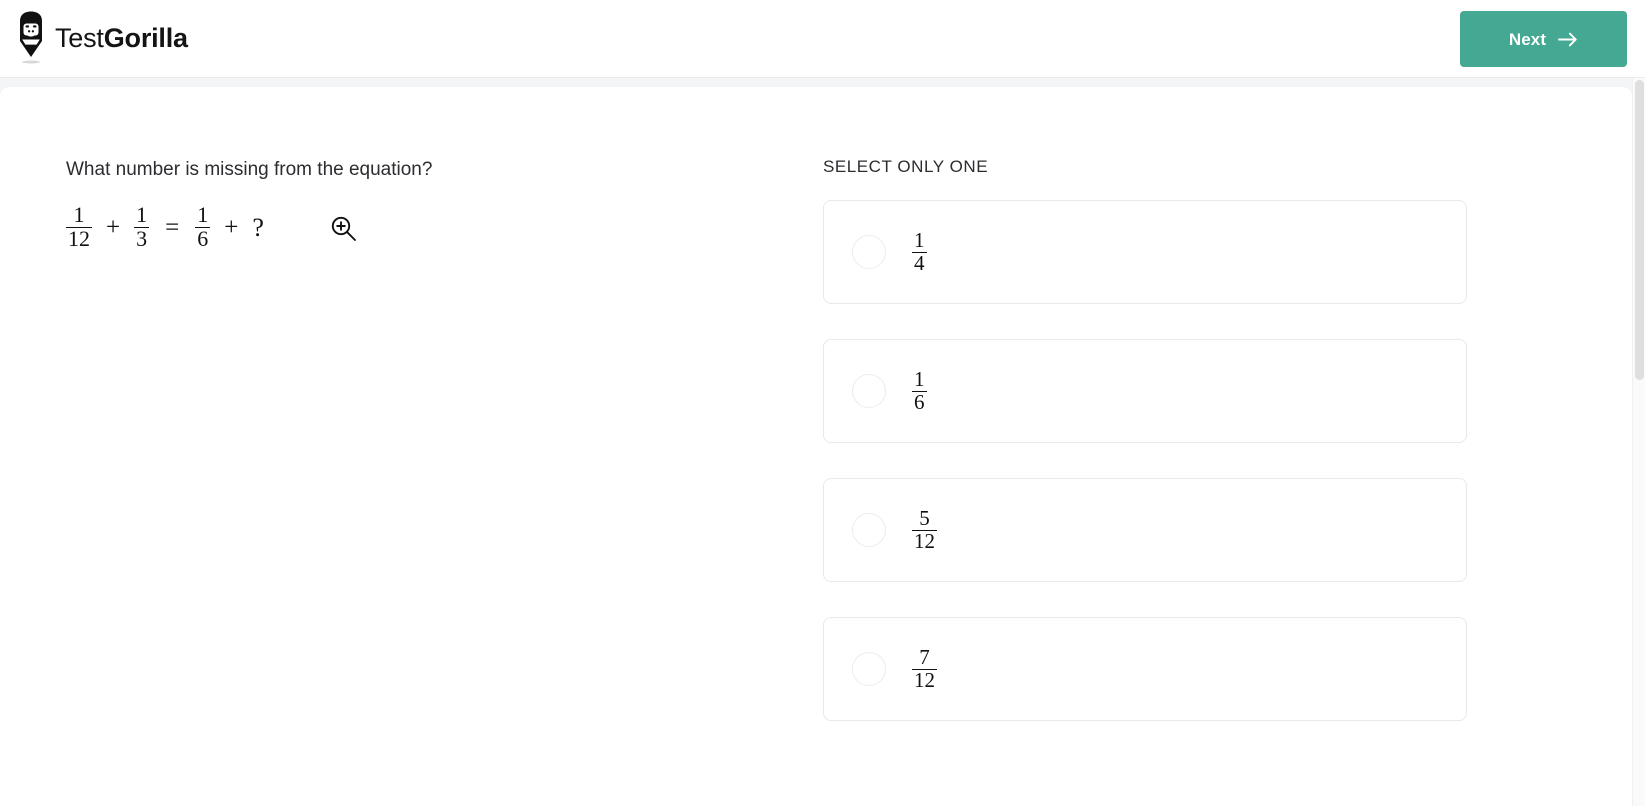 The height and width of the screenshot is (806, 1645). What do you see at coordinates (1145, 252) in the screenshot?
I see `answer-option-1: 1 4` at bounding box center [1145, 252].